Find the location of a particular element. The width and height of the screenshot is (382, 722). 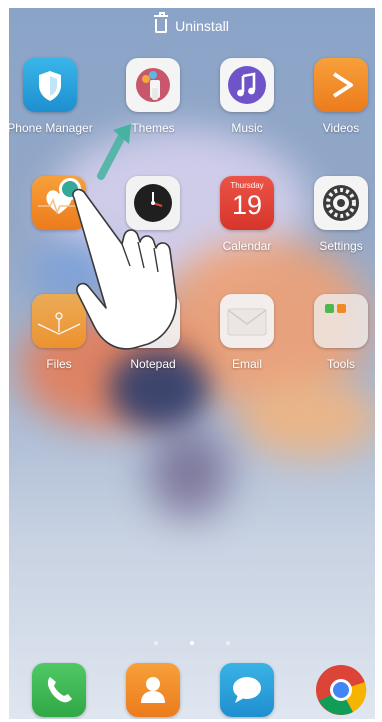

app-label: Phone Manager is located at coordinates (51, 128).